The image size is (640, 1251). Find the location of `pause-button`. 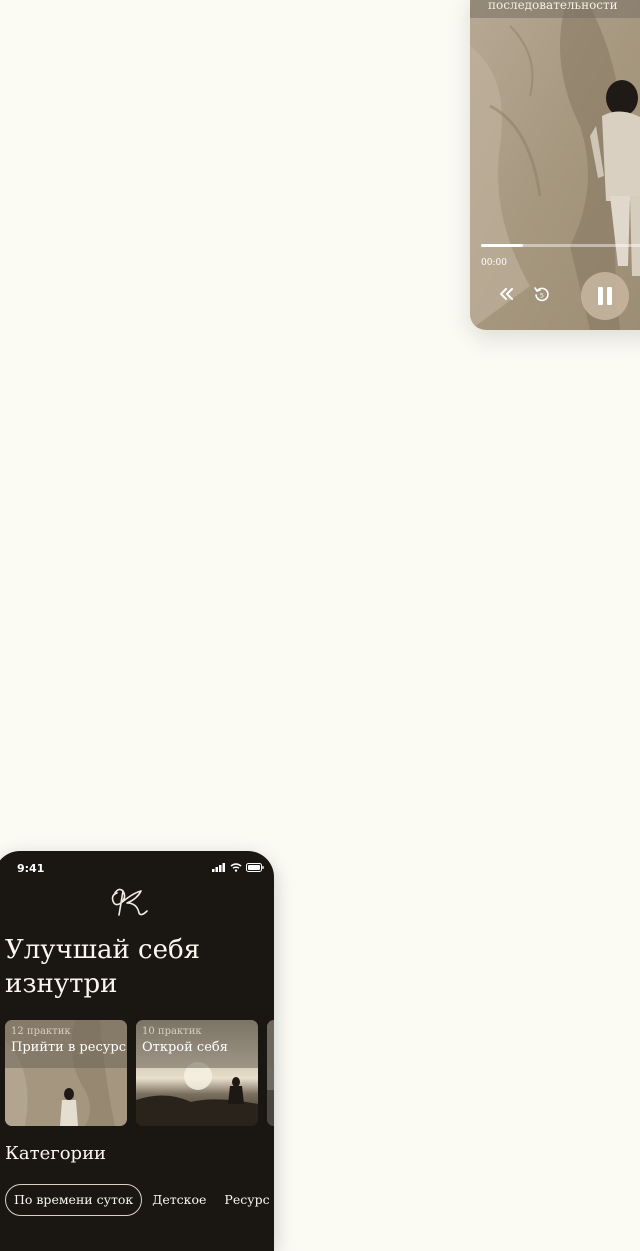

pause-button is located at coordinates (605, 296).